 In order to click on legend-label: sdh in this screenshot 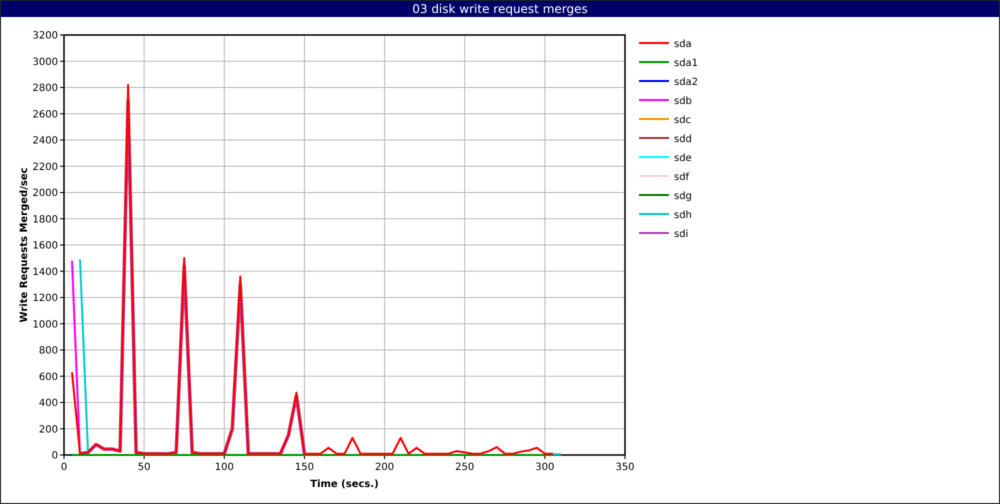, I will do `click(683, 215)`.